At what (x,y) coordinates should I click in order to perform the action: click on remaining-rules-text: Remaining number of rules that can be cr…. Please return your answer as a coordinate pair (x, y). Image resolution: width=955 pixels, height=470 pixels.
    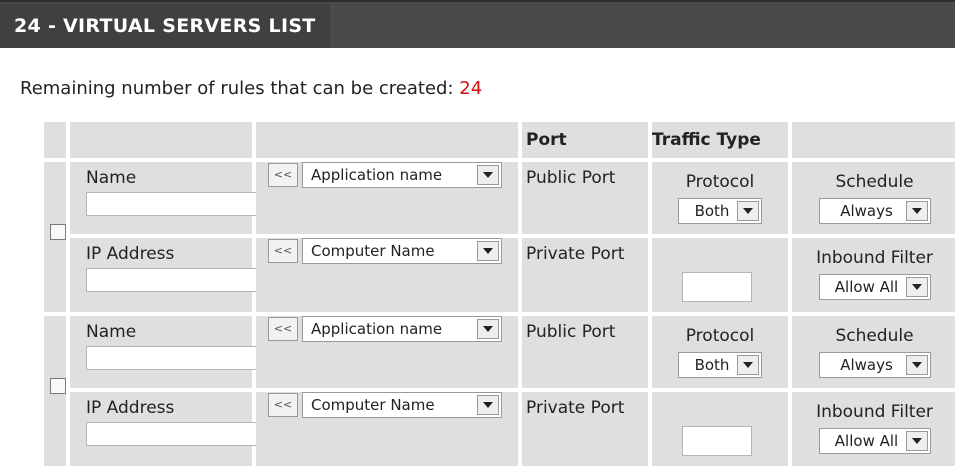
    Looking at the image, I should click on (251, 88).